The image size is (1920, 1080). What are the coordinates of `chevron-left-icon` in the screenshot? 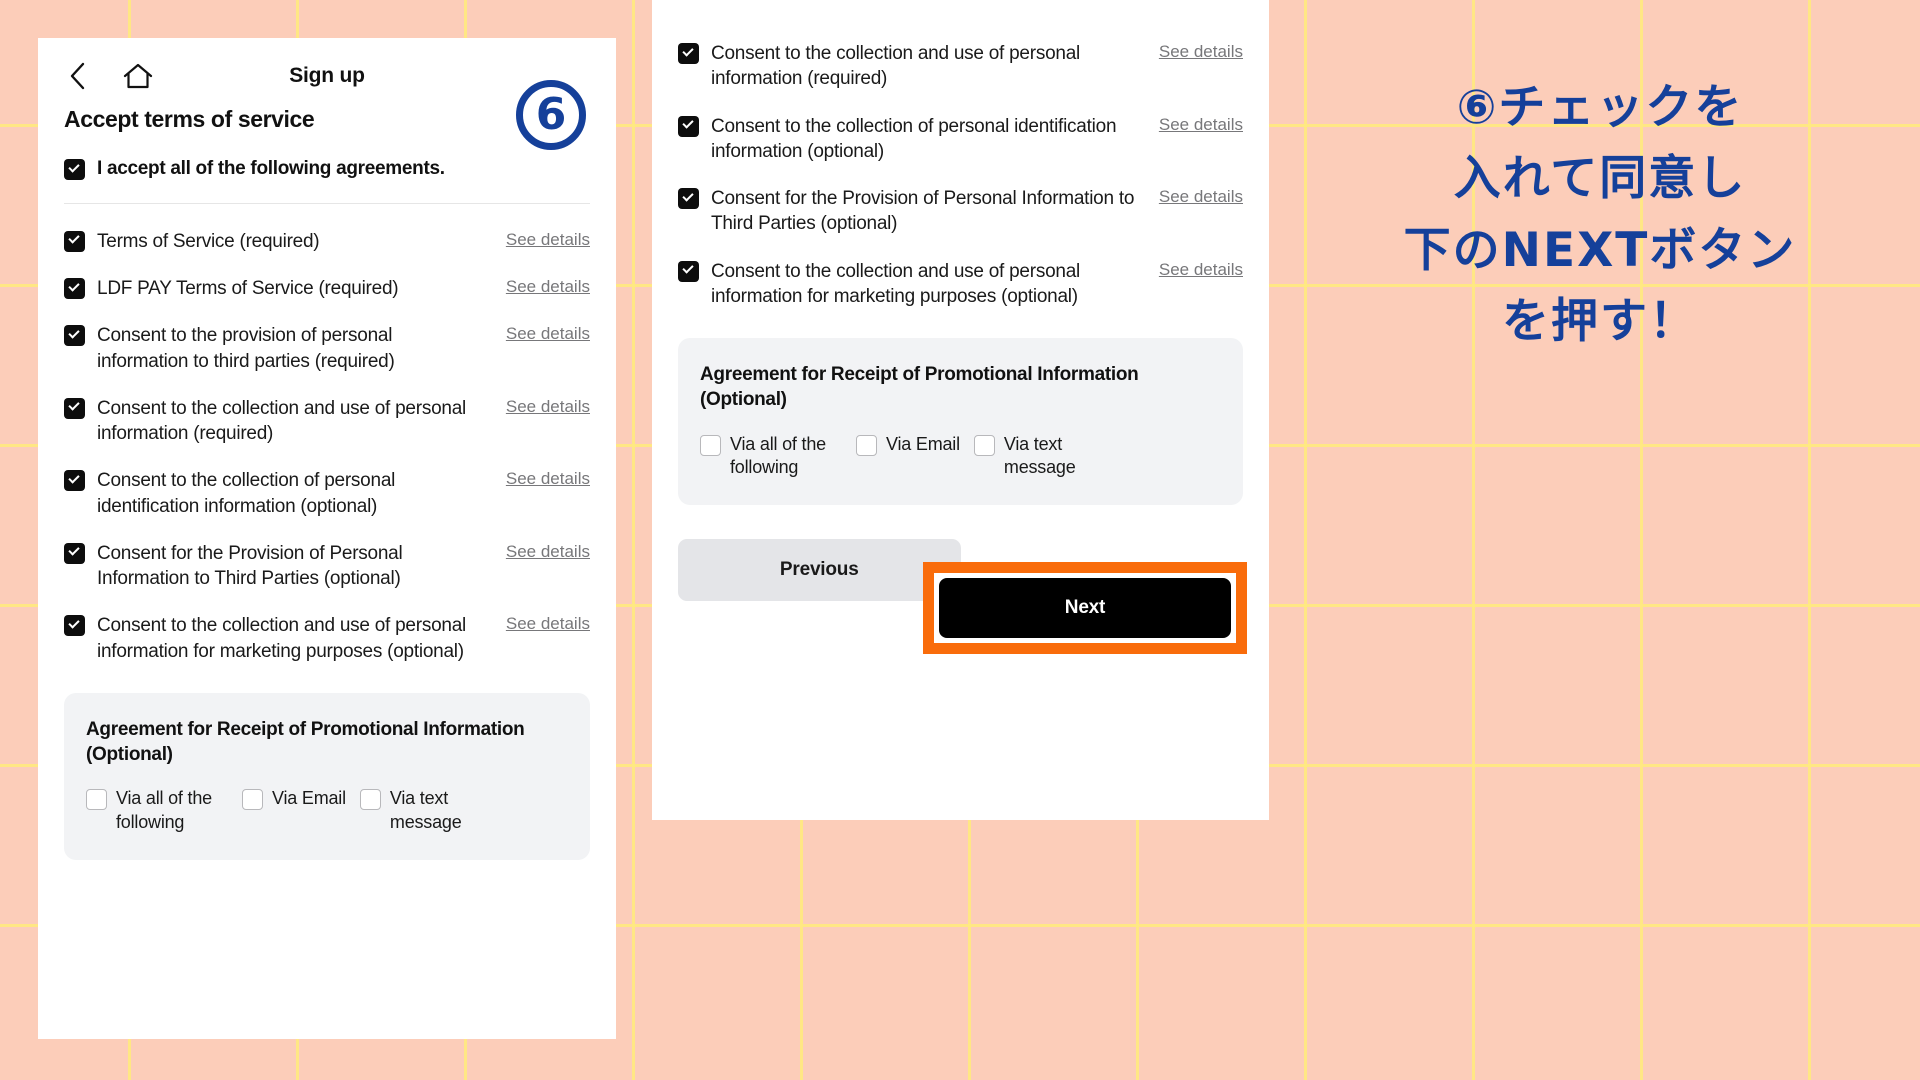 It's located at (77, 76).